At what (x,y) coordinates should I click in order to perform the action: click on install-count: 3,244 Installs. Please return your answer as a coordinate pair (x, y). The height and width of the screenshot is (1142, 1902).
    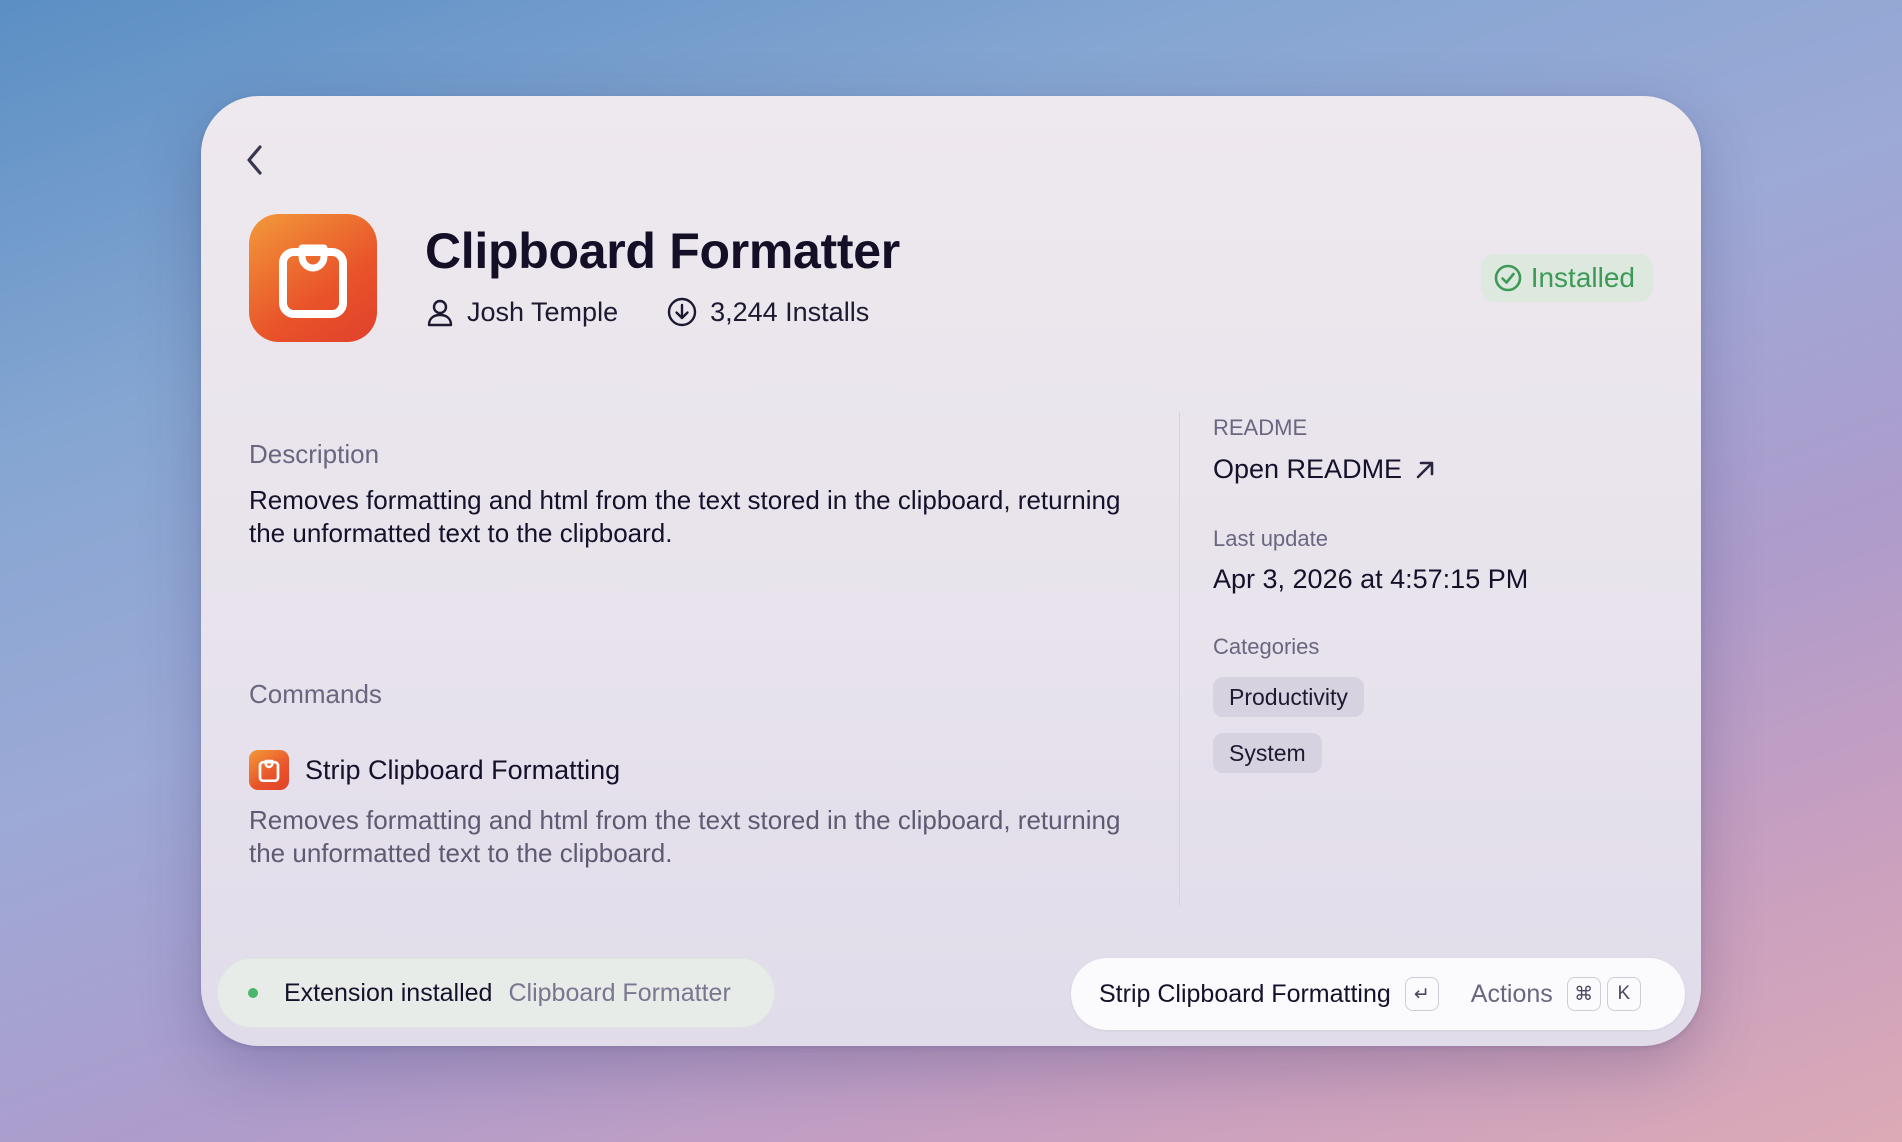
    Looking at the image, I should click on (767, 312).